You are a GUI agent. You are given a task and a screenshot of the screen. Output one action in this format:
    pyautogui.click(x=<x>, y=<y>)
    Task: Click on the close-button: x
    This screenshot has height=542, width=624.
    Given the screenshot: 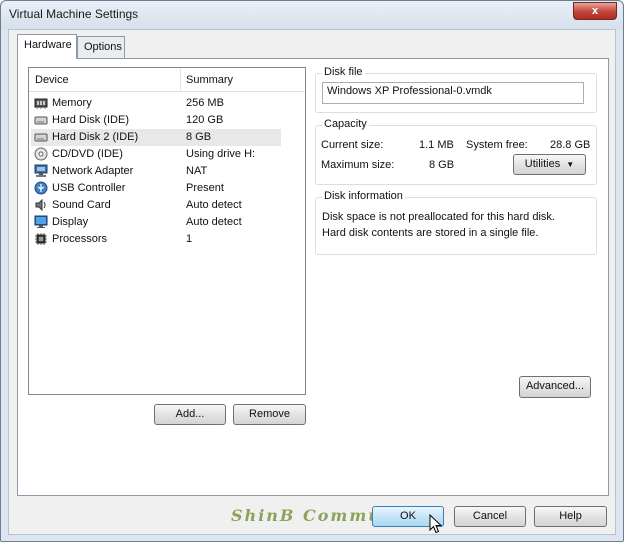 What is the action you would take?
    pyautogui.click(x=595, y=11)
    